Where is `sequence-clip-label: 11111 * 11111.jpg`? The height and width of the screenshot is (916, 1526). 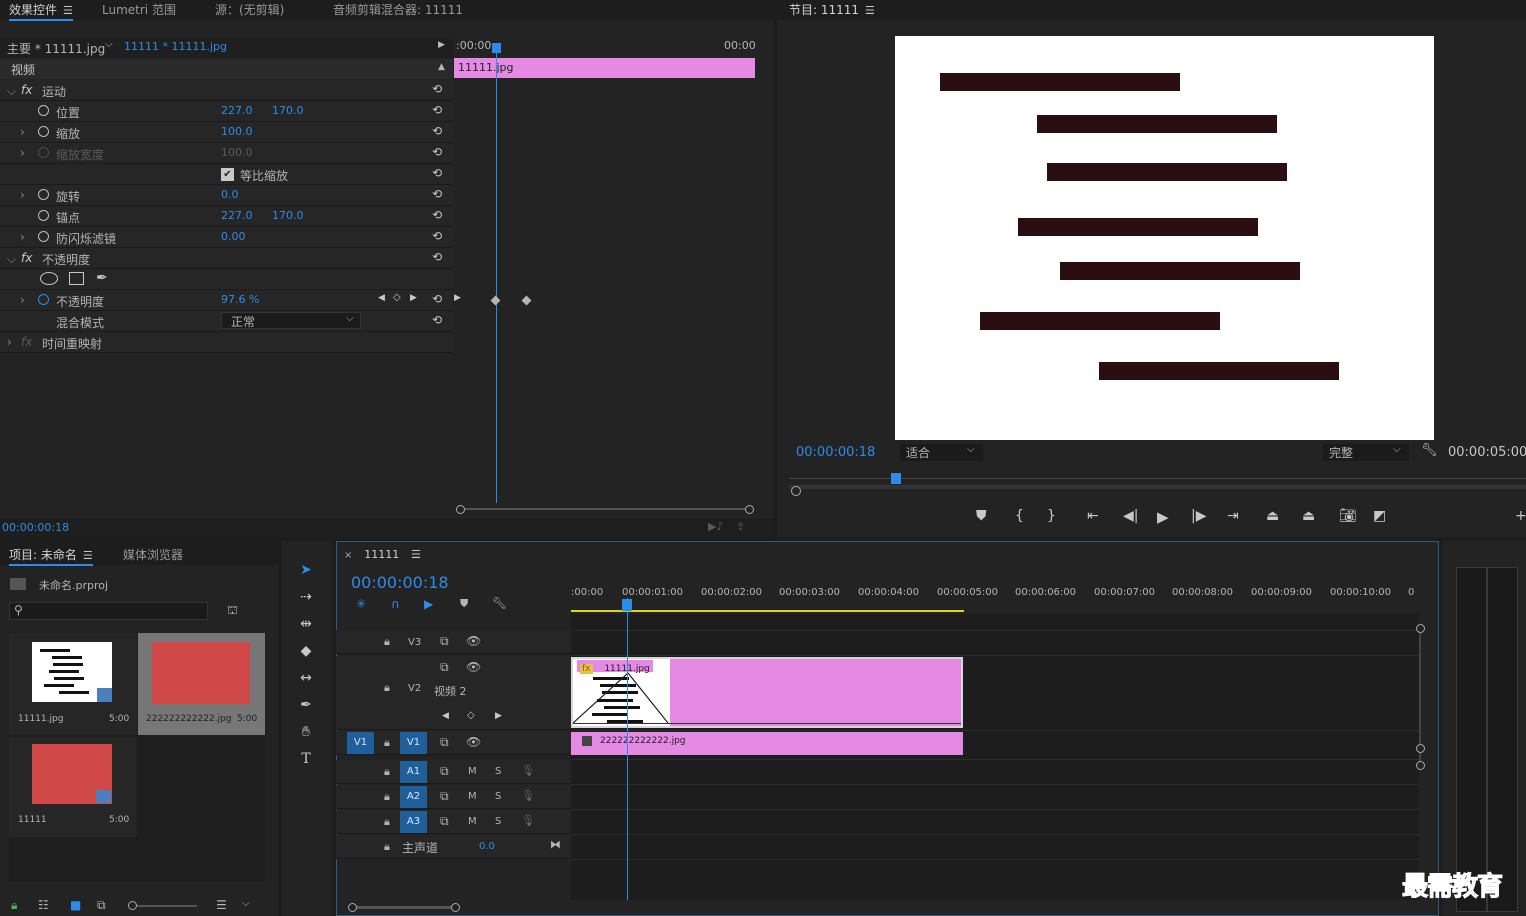
sequence-clip-label: 11111 * 11111.jpg is located at coordinates (175, 46).